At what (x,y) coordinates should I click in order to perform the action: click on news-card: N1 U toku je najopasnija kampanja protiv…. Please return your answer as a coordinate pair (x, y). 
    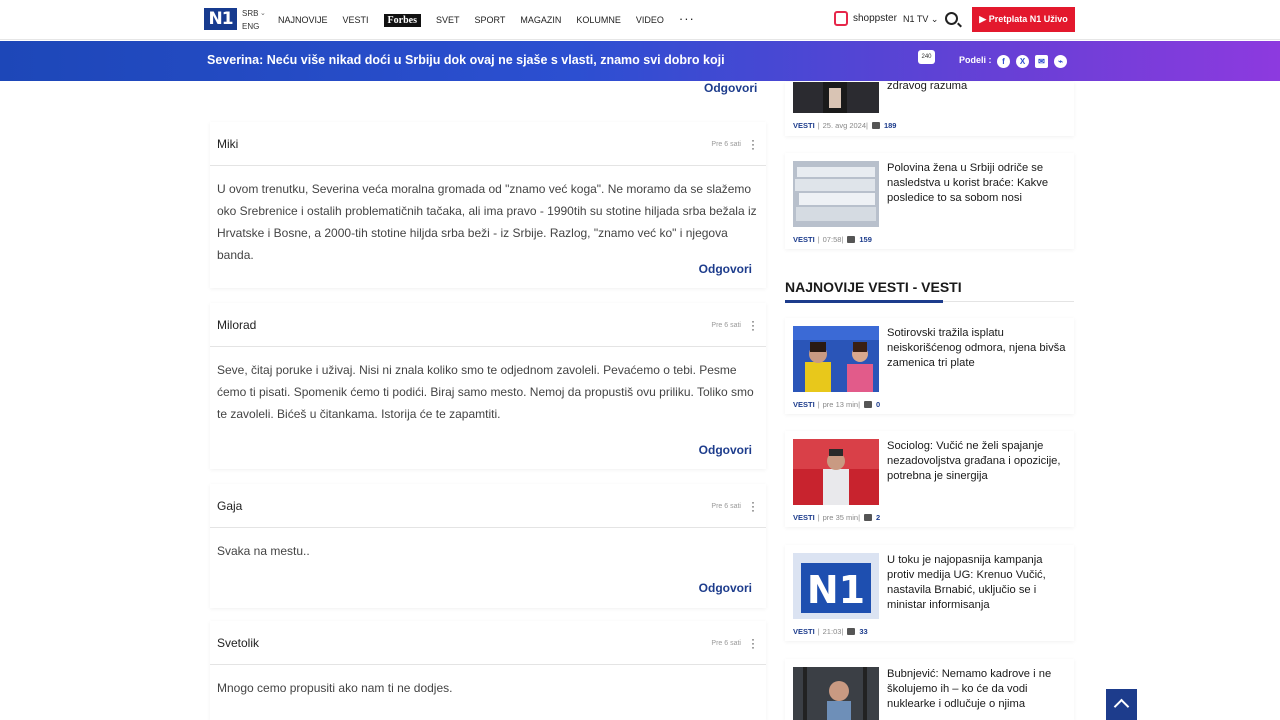
    Looking at the image, I should click on (929, 593).